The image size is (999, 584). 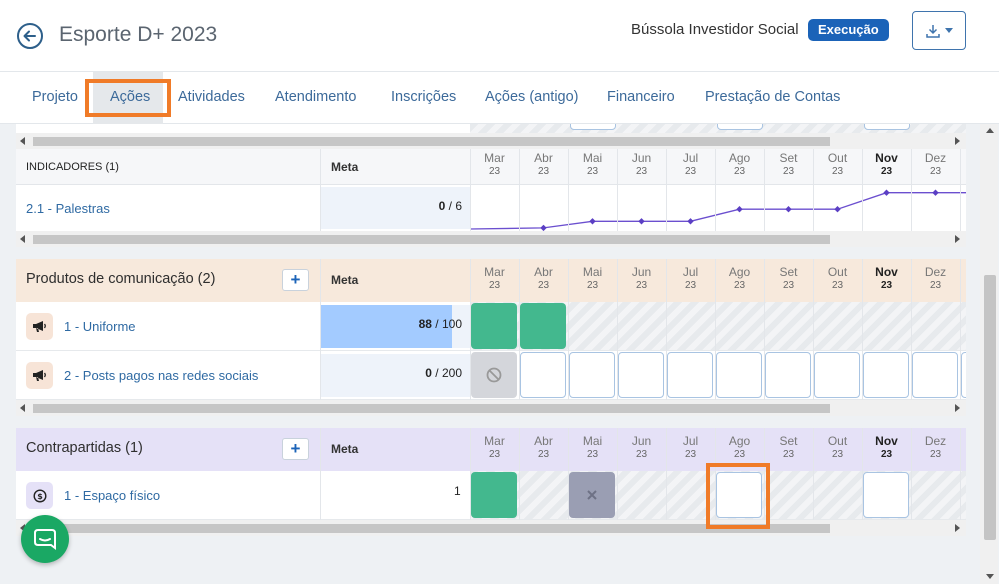 I want to click on tab-atendimento: Atendimento, so click(x=315, y=97).